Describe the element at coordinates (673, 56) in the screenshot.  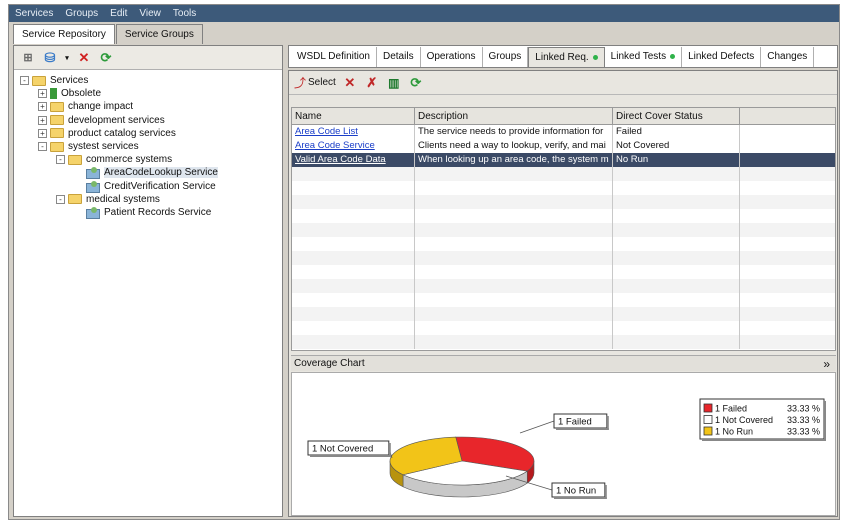
I see `has-links-indicator-icon` at that location.